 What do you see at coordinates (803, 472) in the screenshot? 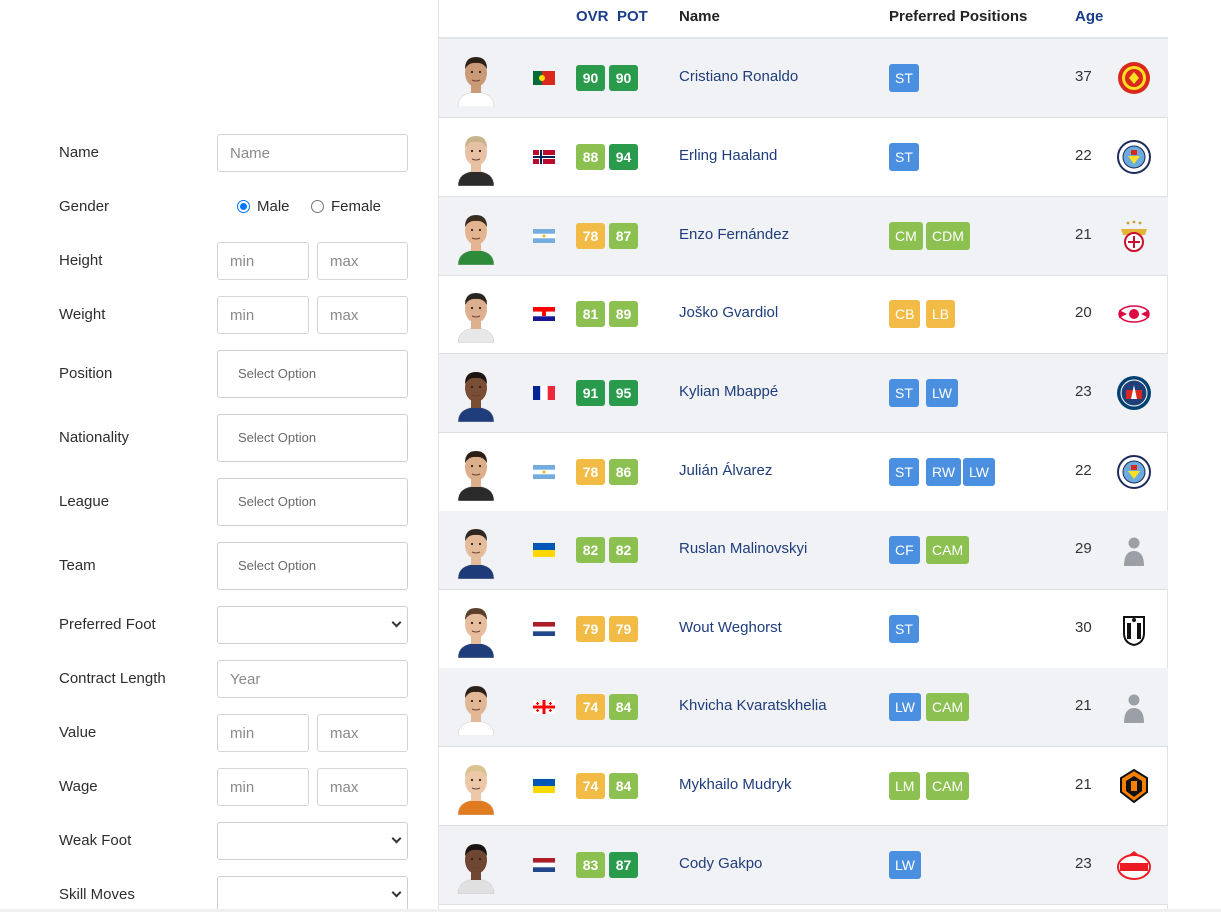
I see `table-row: 78 86 Julián Álvarez ST RW LW 22` at bounding box center [803, 472].